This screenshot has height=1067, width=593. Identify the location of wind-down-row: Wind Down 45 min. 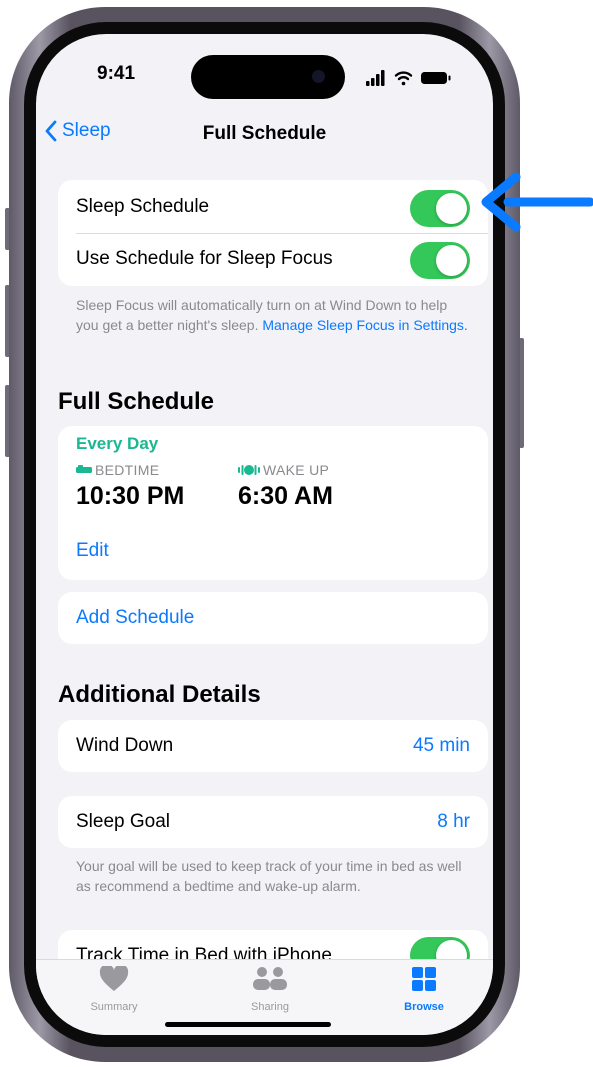
(273, 746).